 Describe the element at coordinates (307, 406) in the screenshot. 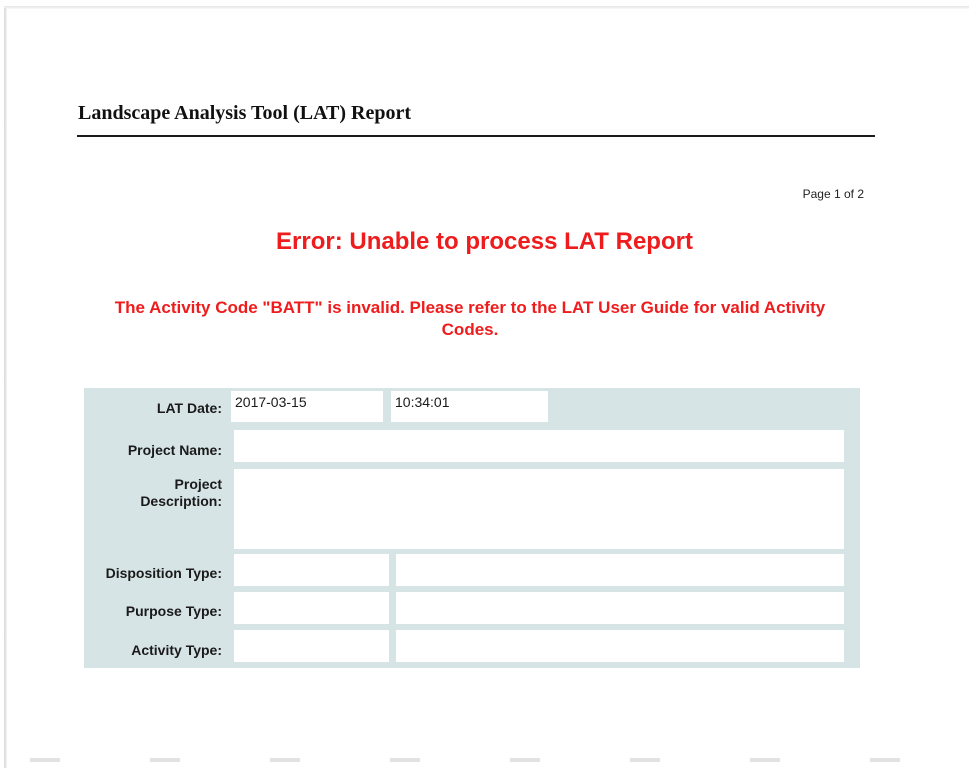

I see `lat-date-field: 2017-03-15` at that location.